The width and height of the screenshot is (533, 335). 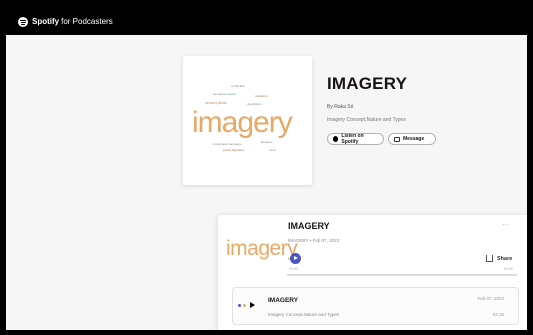 I want to click on cover-cloud-word: mind, so click(x=272, y=150).